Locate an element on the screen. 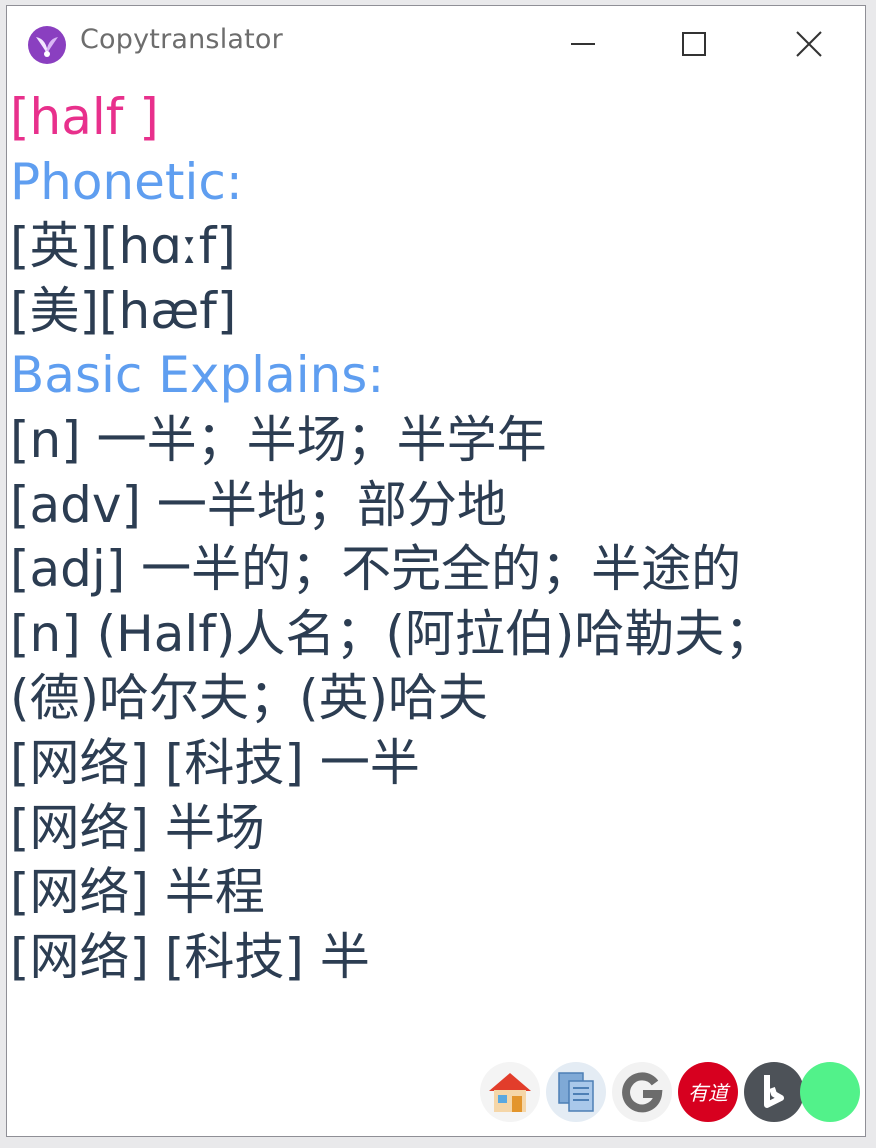 The width and height of the screenshot is (876, 1148). minimize-button is located at coordinates (583, 44).